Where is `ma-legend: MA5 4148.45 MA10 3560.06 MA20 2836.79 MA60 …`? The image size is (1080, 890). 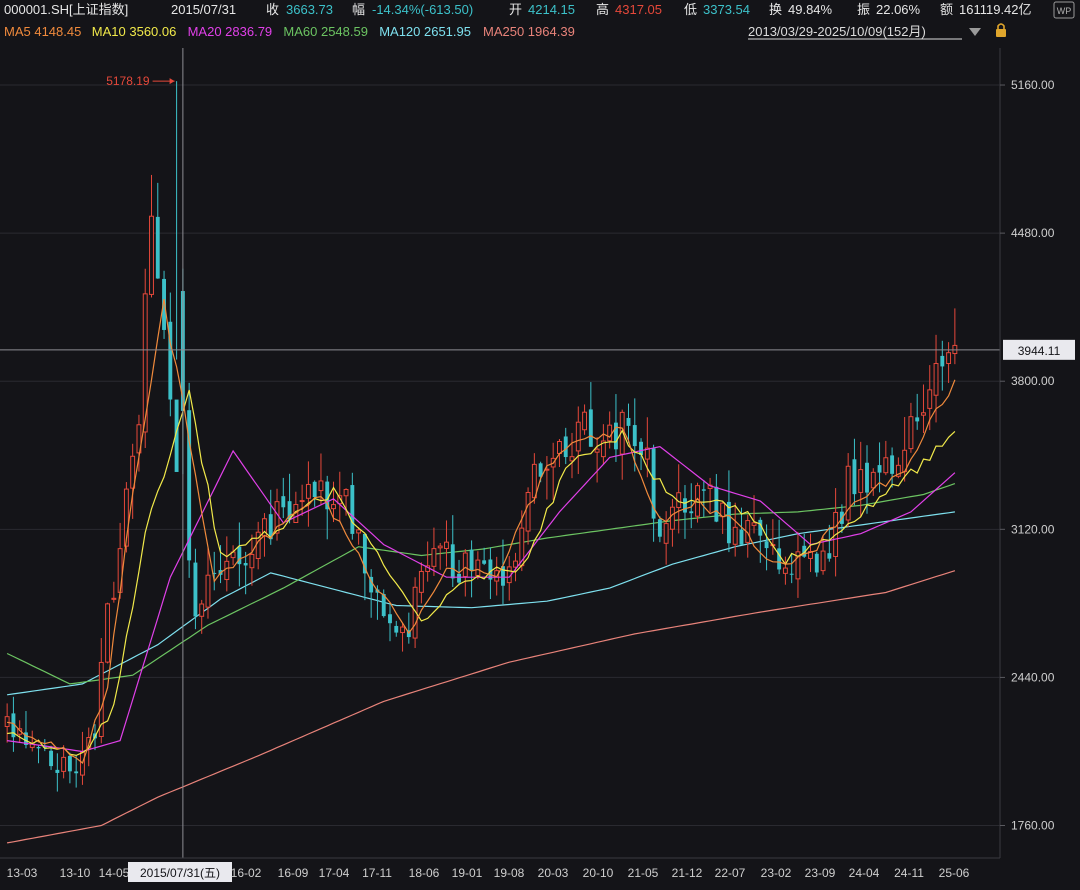 ma-legend: MA5 4148.45 MA10 3560.06 MA20 2836.79 MA60 … is located at coordinates (289, 31).